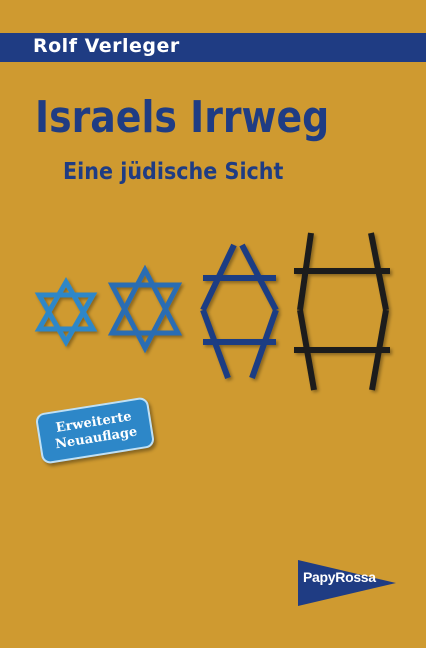 Image resolution: width=426 pixels, height=648 pixels. What do you see at coordinates (145, 309) in the screenshot?
I see `star-of-david-medium-blue-icon` at bounding box center [145, 309].